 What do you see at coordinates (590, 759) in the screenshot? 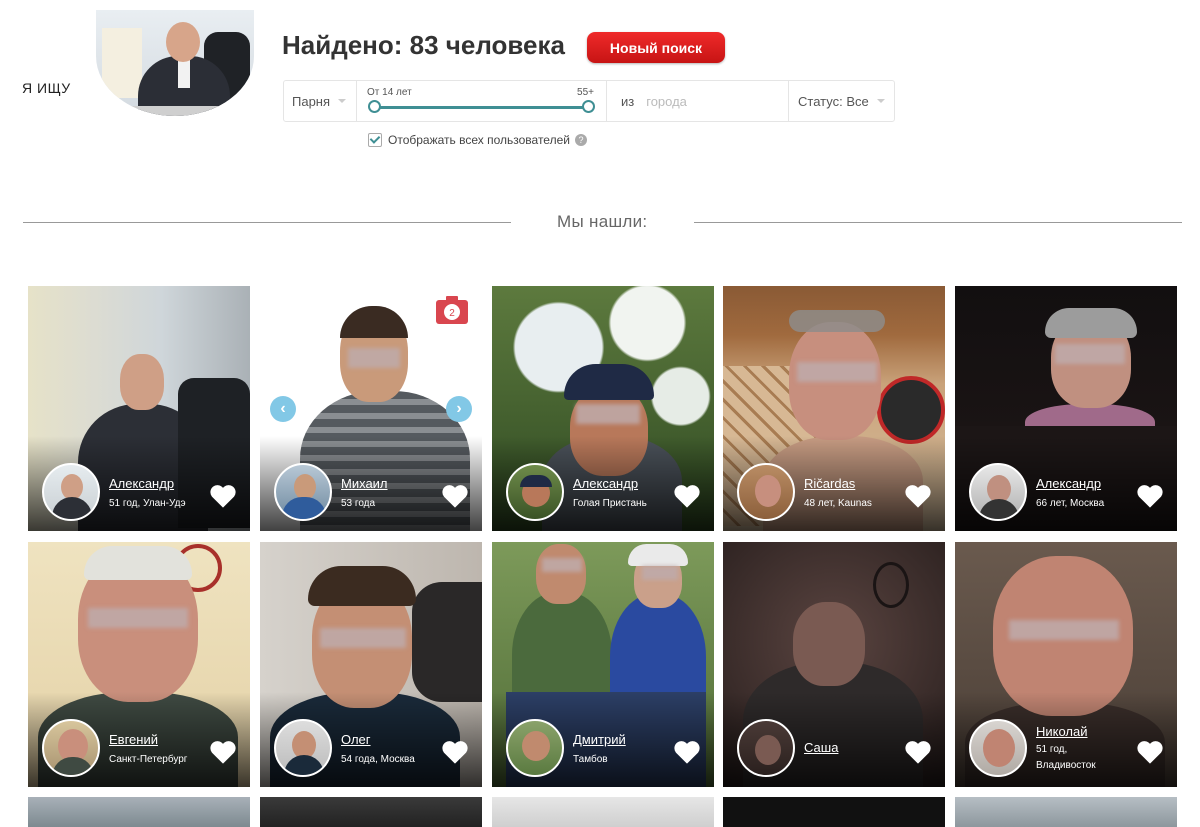
I see `profile-meta: Тамбов` at bounding box center [590, 759].